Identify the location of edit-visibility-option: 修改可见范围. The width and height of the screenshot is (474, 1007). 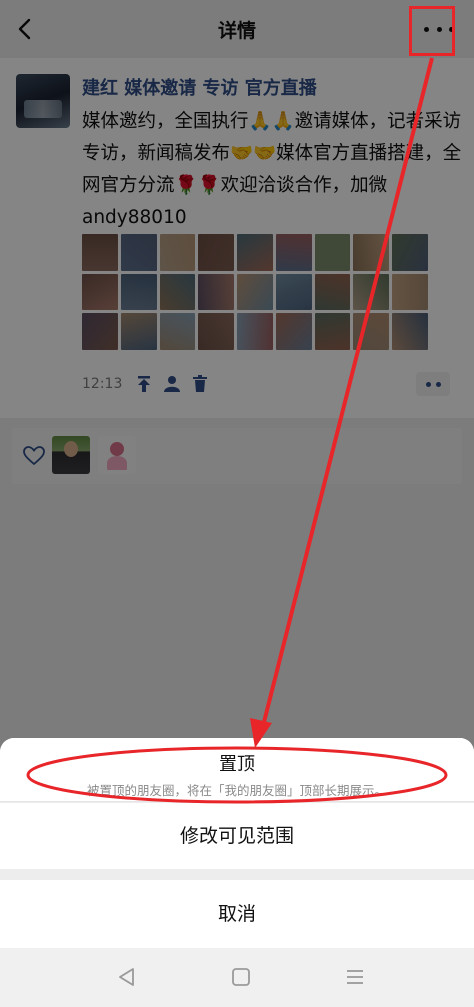
(237, 836).